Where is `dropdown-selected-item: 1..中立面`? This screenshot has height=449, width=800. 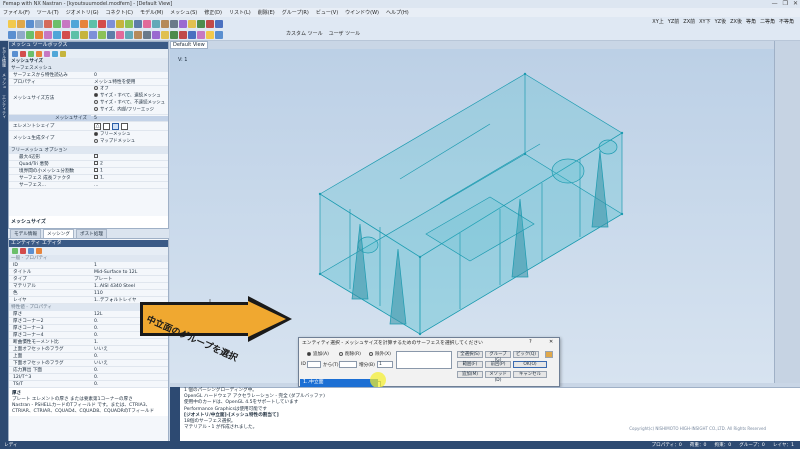 dropdown-selected-item: 1..中立面 is located at coordinates (339, 383).